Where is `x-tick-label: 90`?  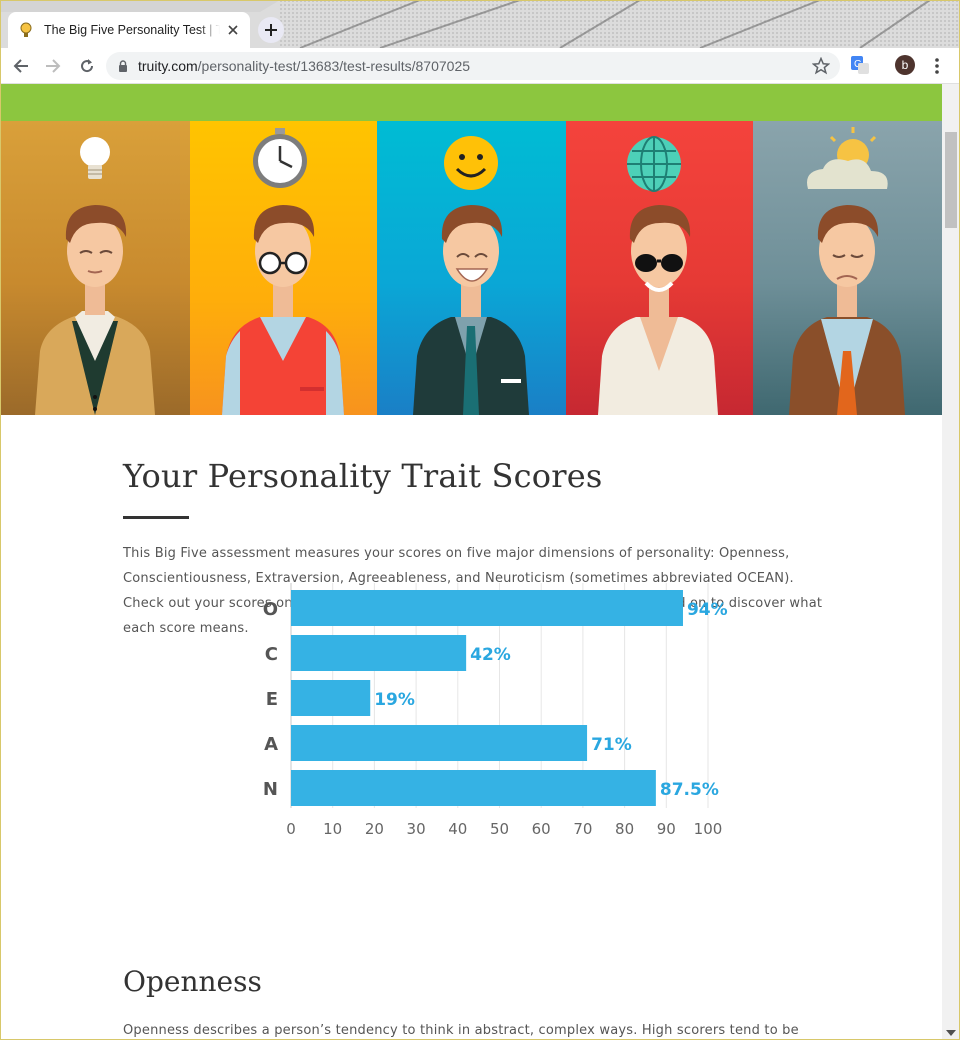 x-tick-label: 90 is located at coordinates (666, 829).